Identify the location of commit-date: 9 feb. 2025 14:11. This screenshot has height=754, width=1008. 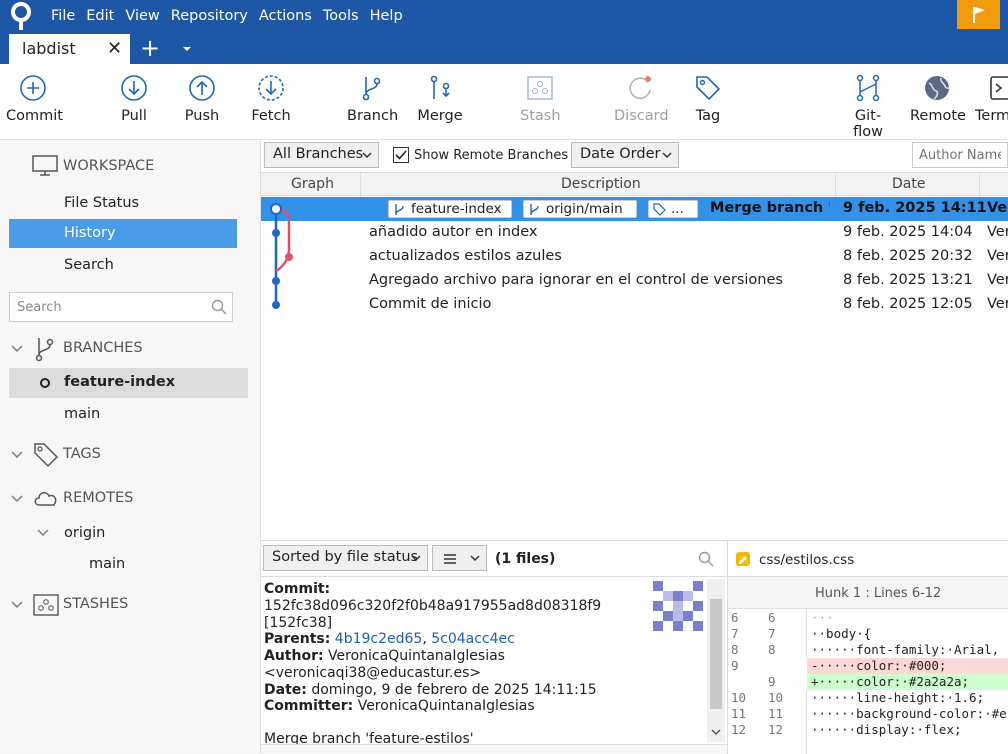
(915, 208).